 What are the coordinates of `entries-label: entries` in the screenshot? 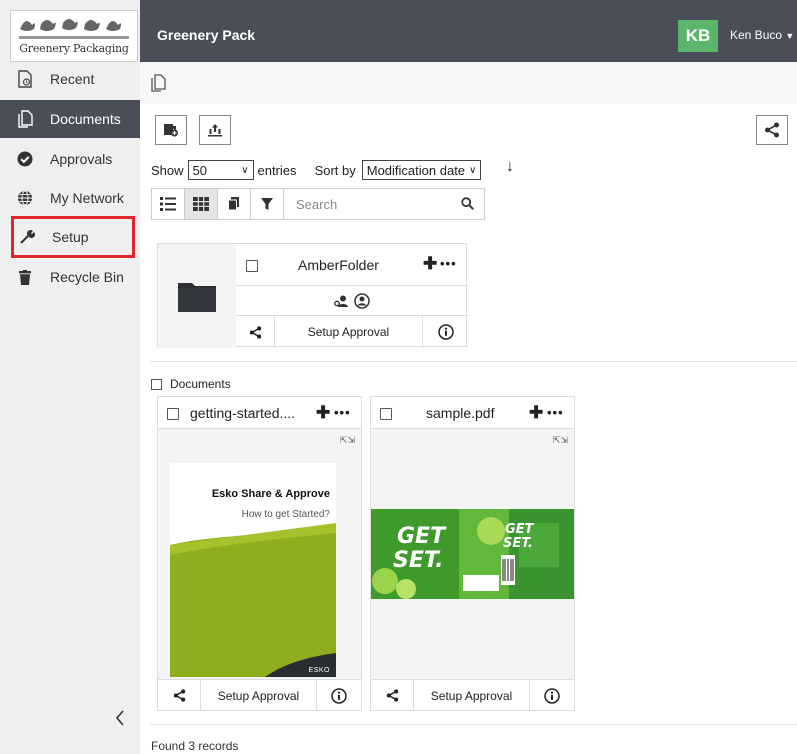 It's located at (277, 170).